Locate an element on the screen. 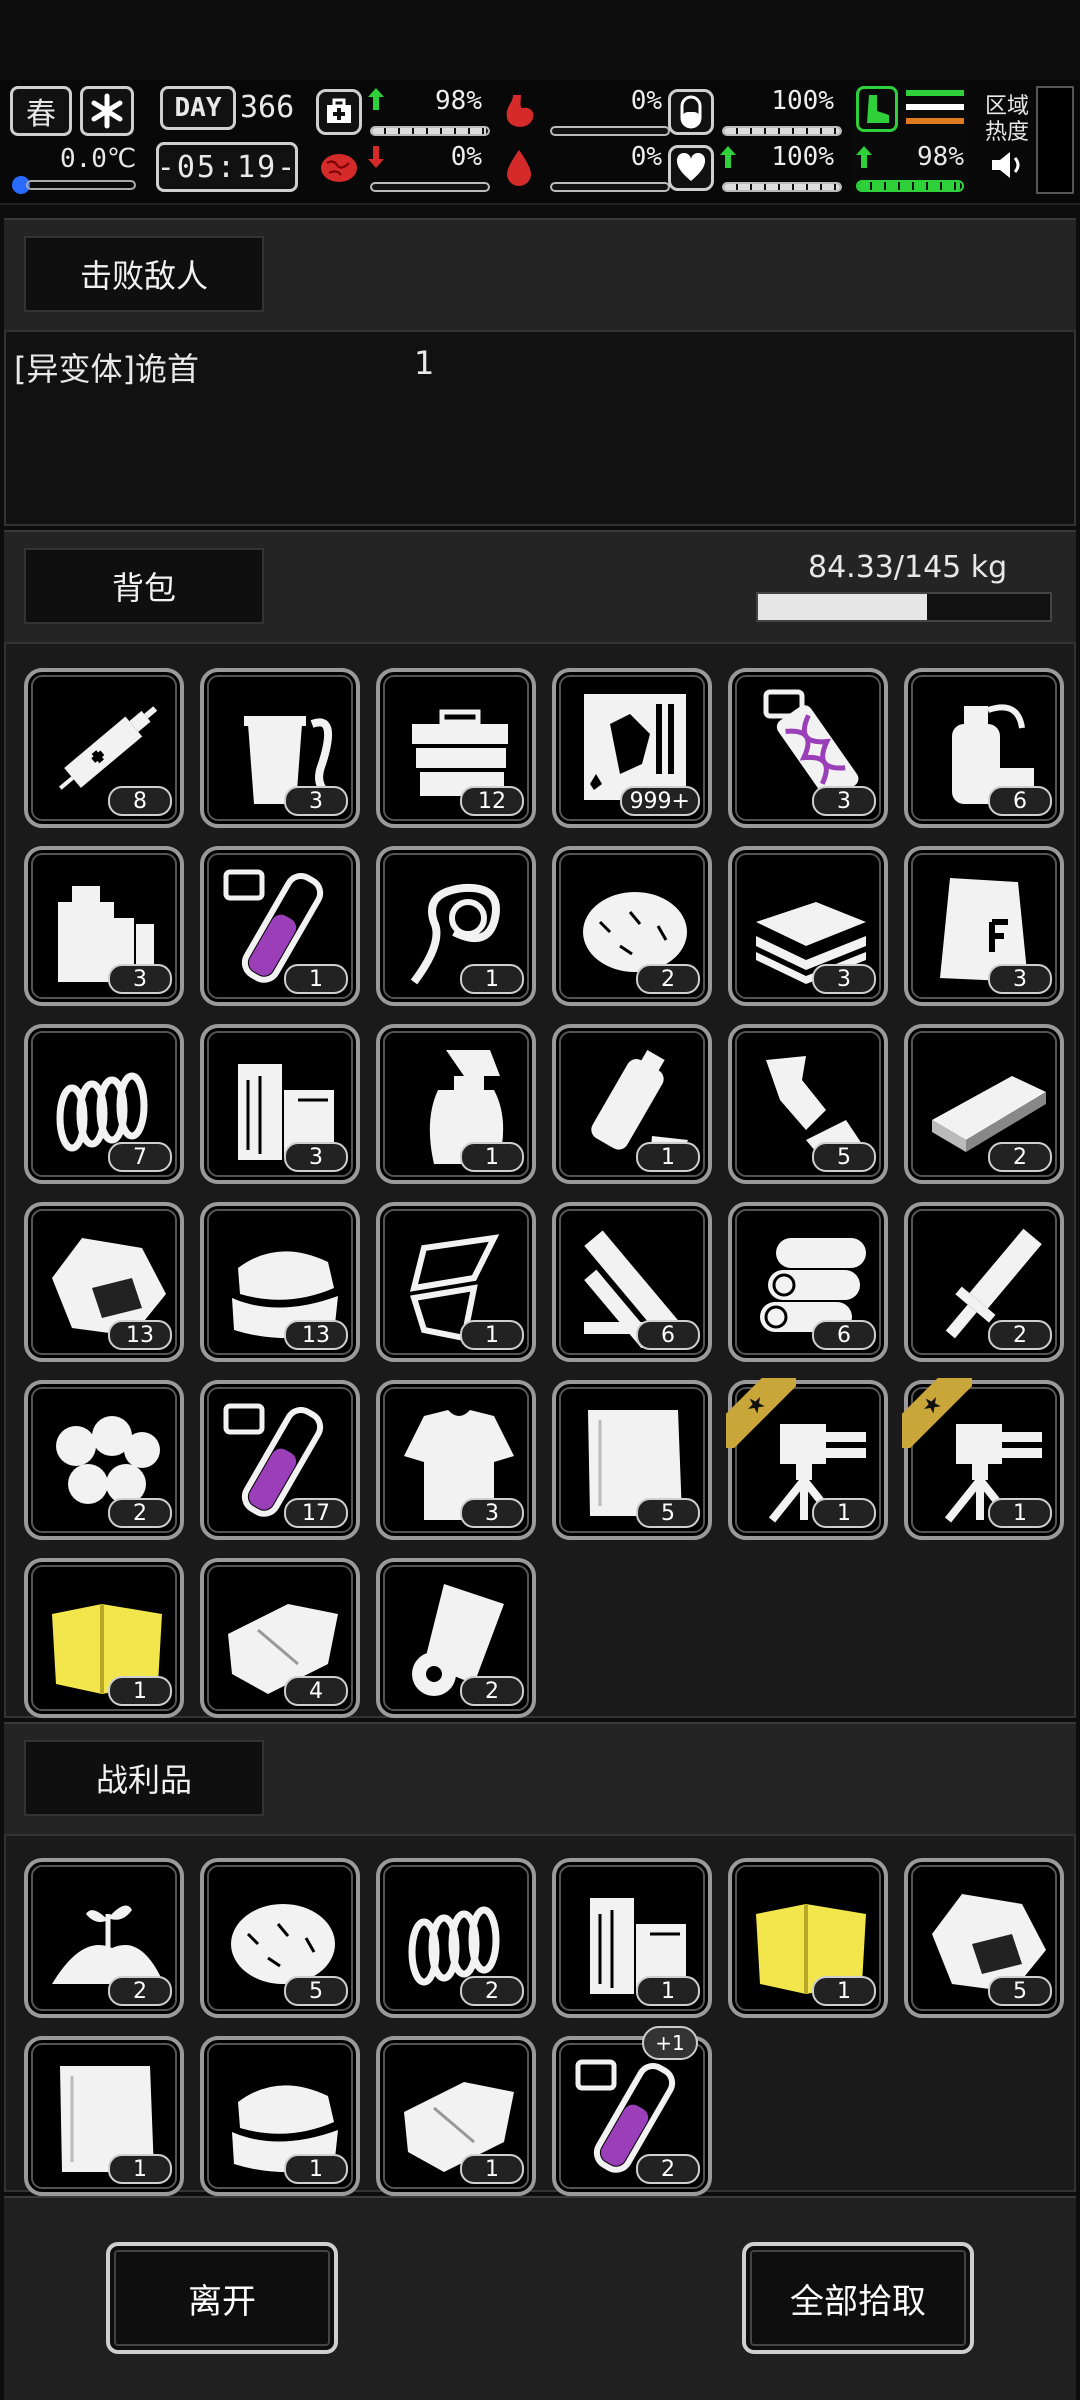  pickup-all-button: 全部拾取 is located at coordinates (858, 2298).